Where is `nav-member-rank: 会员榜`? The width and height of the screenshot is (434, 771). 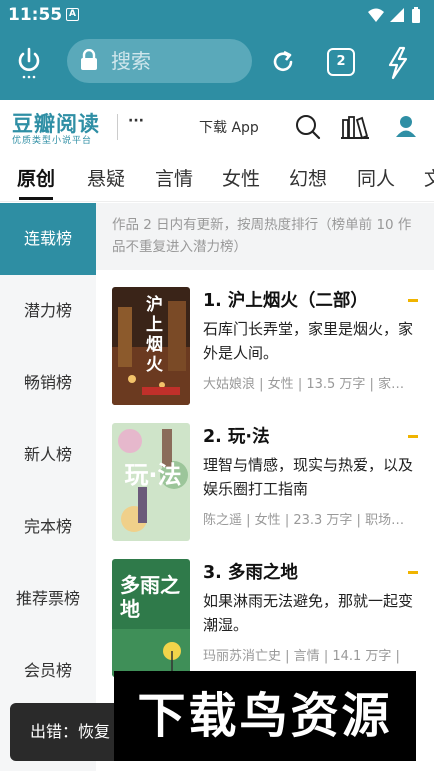 nav-member-rank: 会员榜 is located at coordinates (48, 671).